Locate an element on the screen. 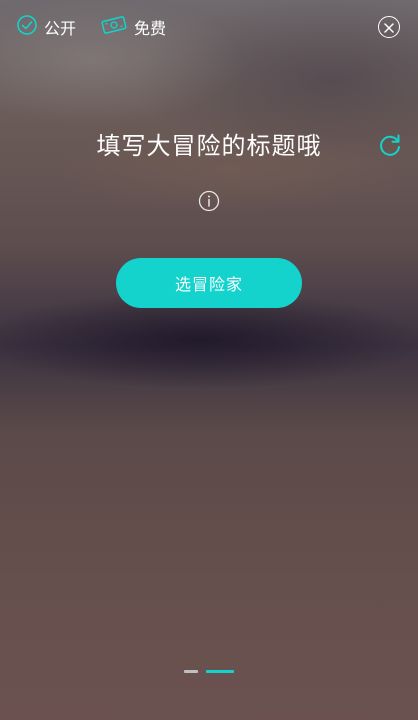 This screenshot has height=720, width=418. refresh-icon is located at coordinates (390, 149).